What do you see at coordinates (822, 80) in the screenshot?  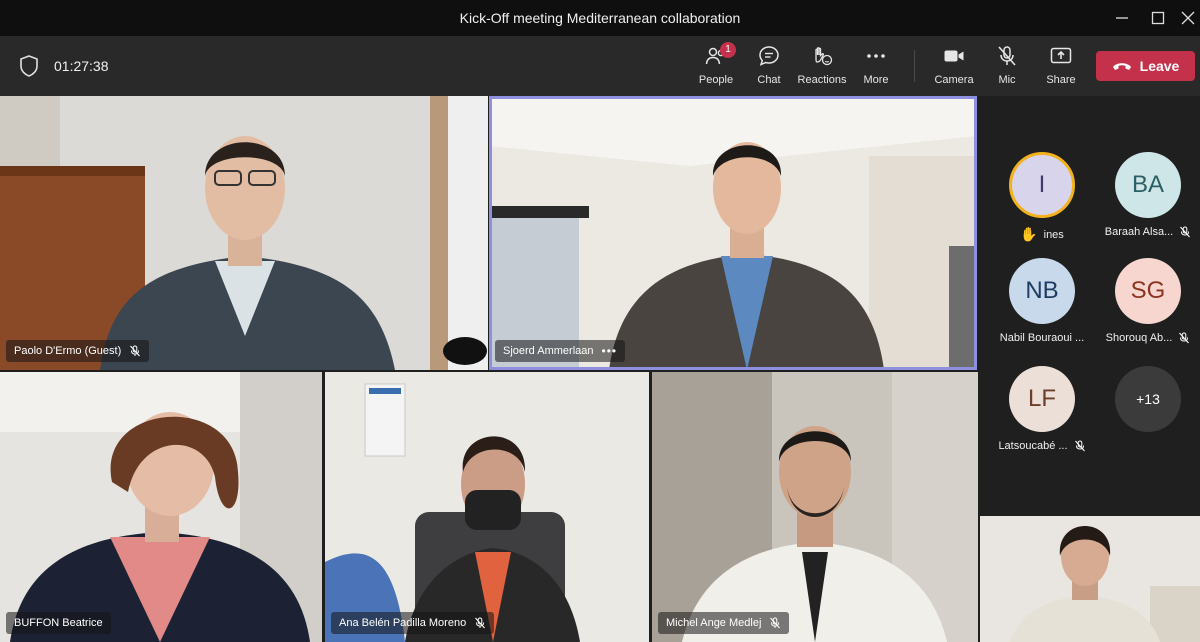 I see `reactions-label: Reactions` at bounding box center [822, 80].